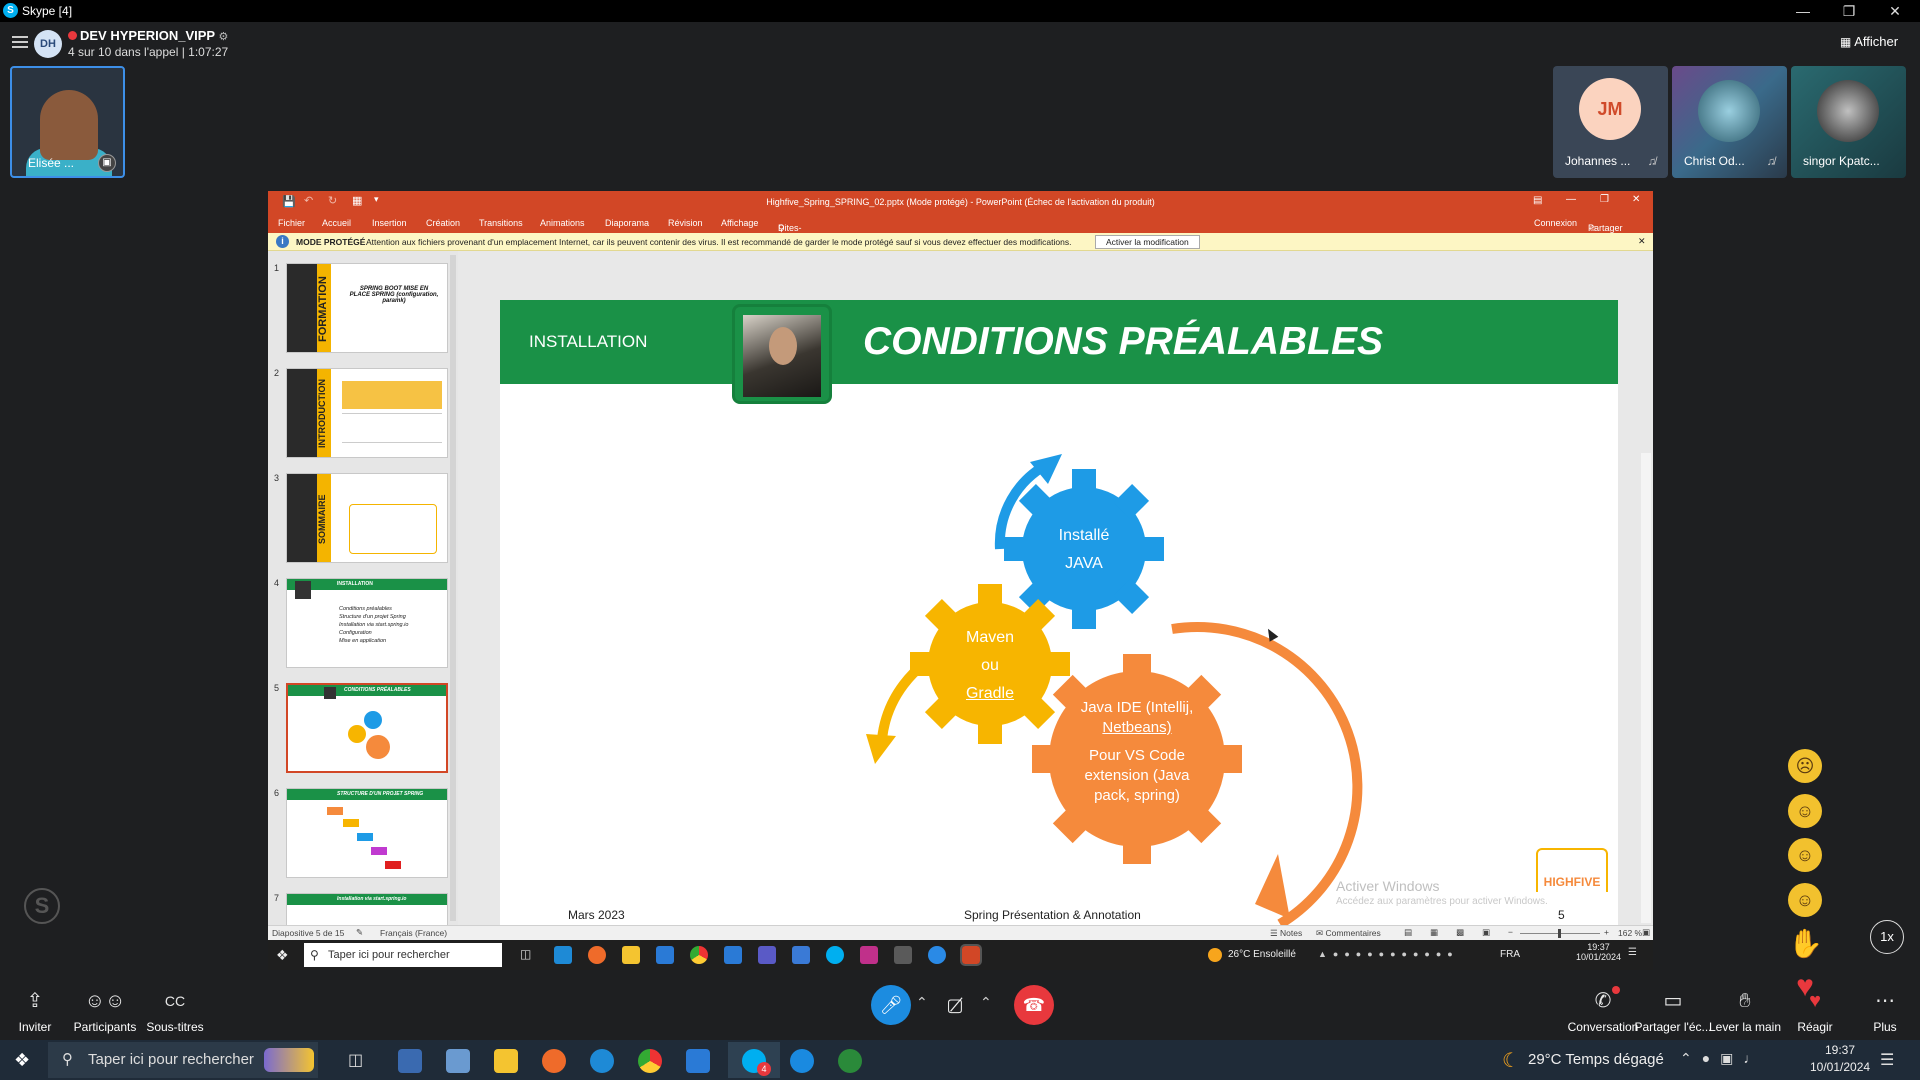 The width and height of the screenshot is (1920, 1080). What do you see at coordinates (665, 955) in the screenshot?
I see `mail-icon` at bounding box center [665, 955].